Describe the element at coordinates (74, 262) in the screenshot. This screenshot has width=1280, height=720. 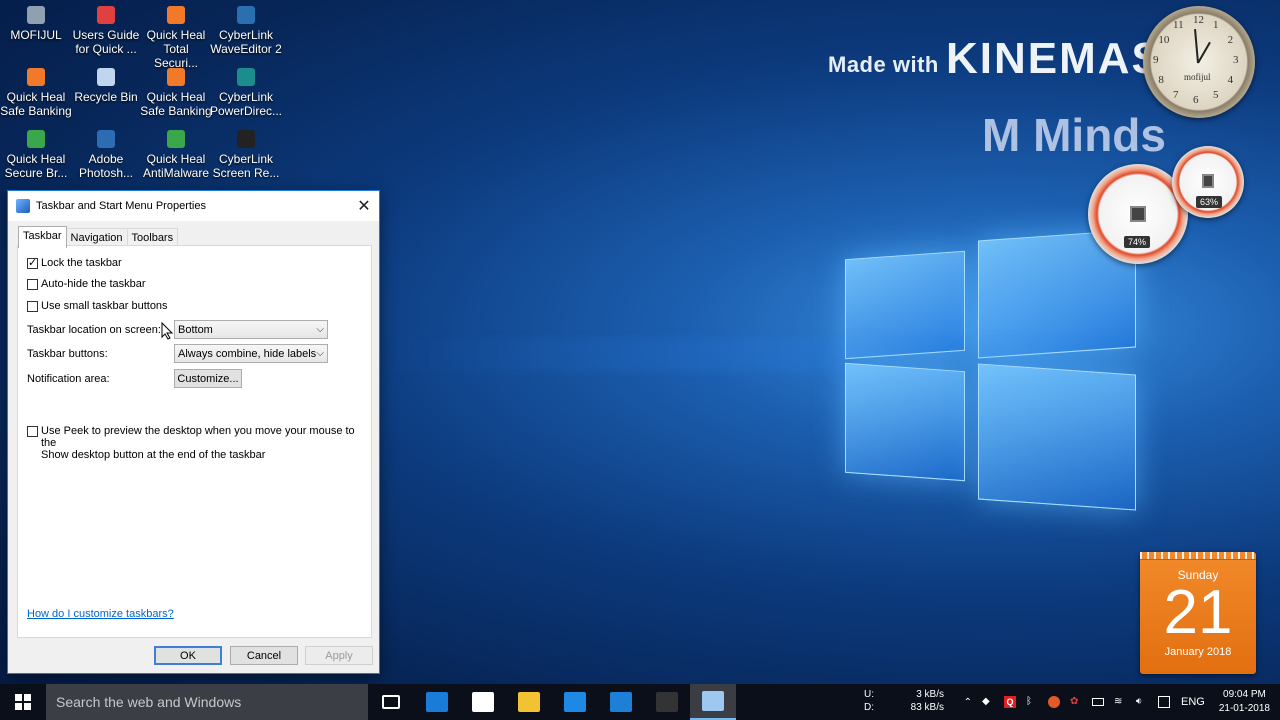
I see `lock-taskbar-option: Lock the taskbar` at that location.